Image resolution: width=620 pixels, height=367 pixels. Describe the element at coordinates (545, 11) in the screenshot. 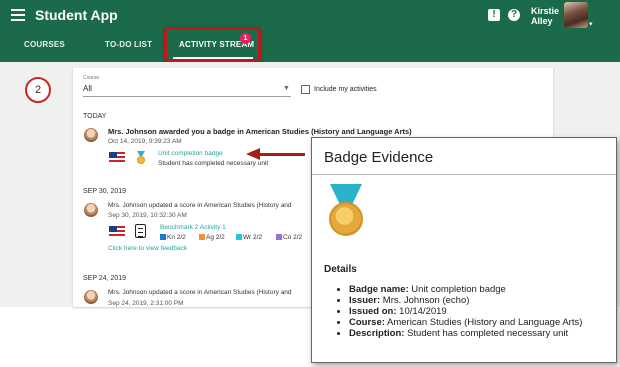

I see `user-first-name: Kirstie` at that location.